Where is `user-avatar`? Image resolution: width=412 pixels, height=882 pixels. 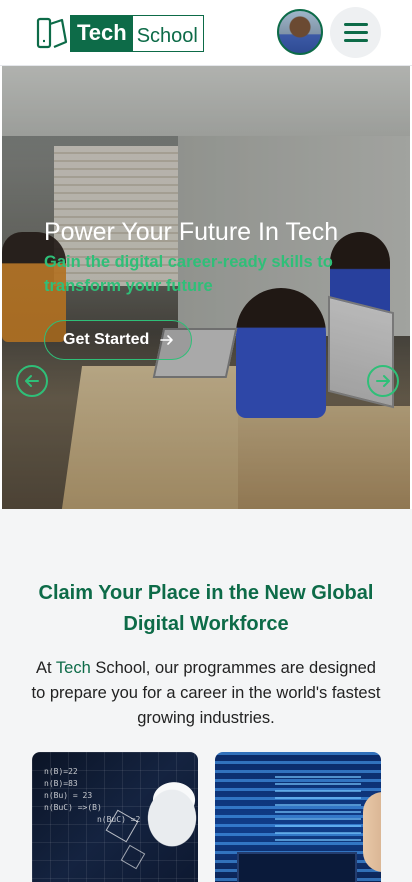
user-avatar is located at coordinates (300, 32).